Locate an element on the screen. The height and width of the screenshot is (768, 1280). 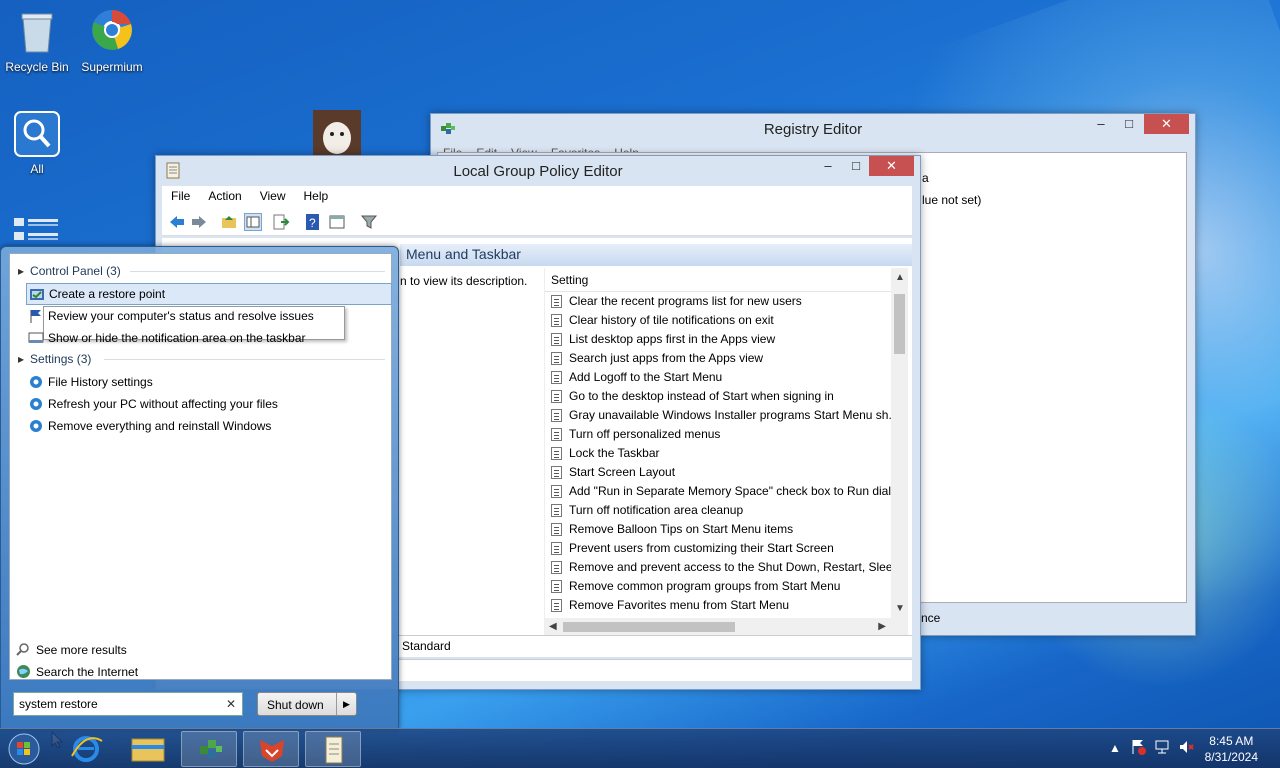
search-input is located at coordinates (114, 704).